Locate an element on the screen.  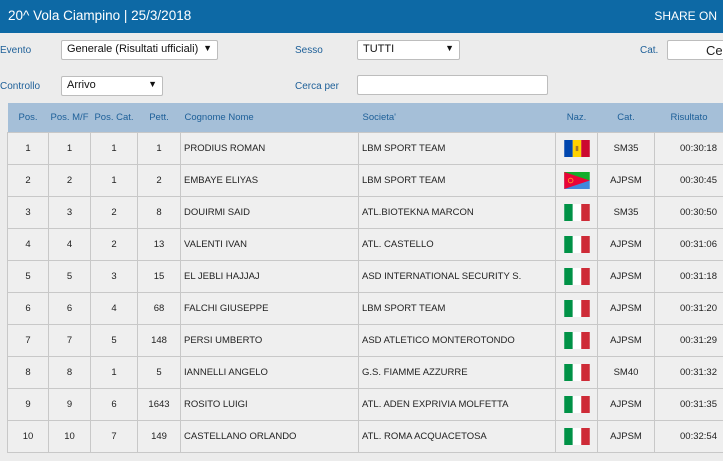
column-header-pos-cat: Pos. Cat. is located at coordinates (114, 118).